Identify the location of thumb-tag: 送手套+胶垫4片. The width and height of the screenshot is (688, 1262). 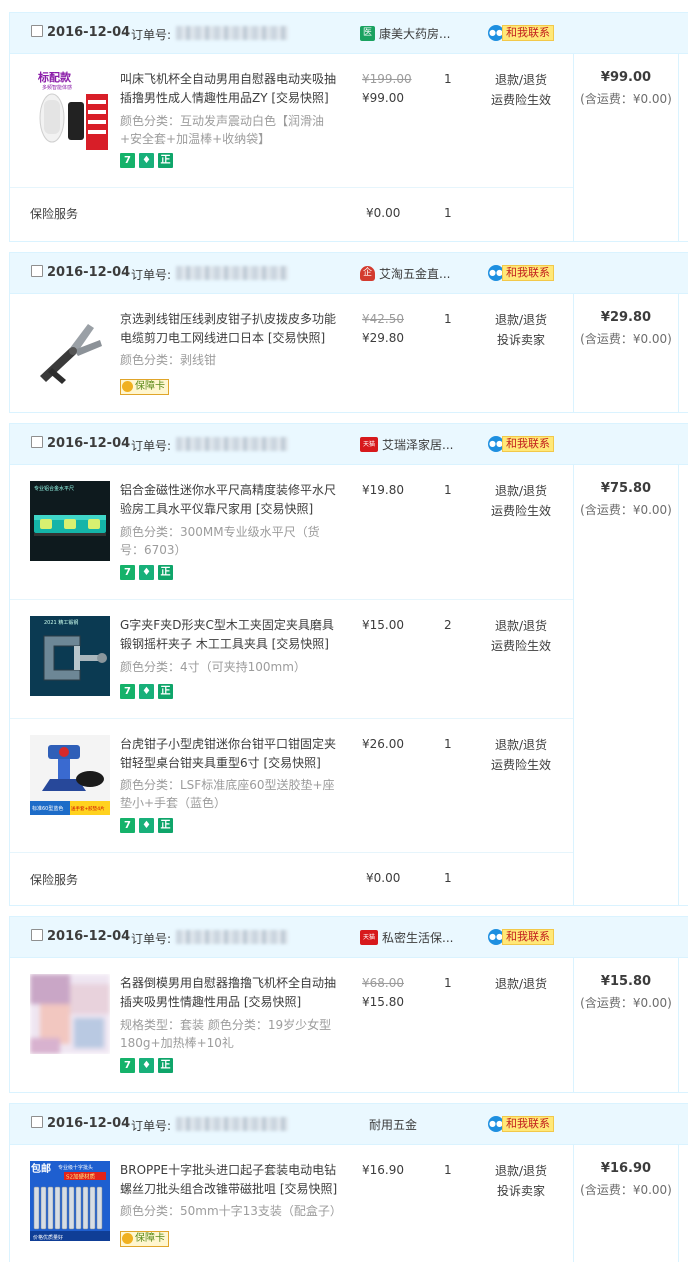
(88, 808).